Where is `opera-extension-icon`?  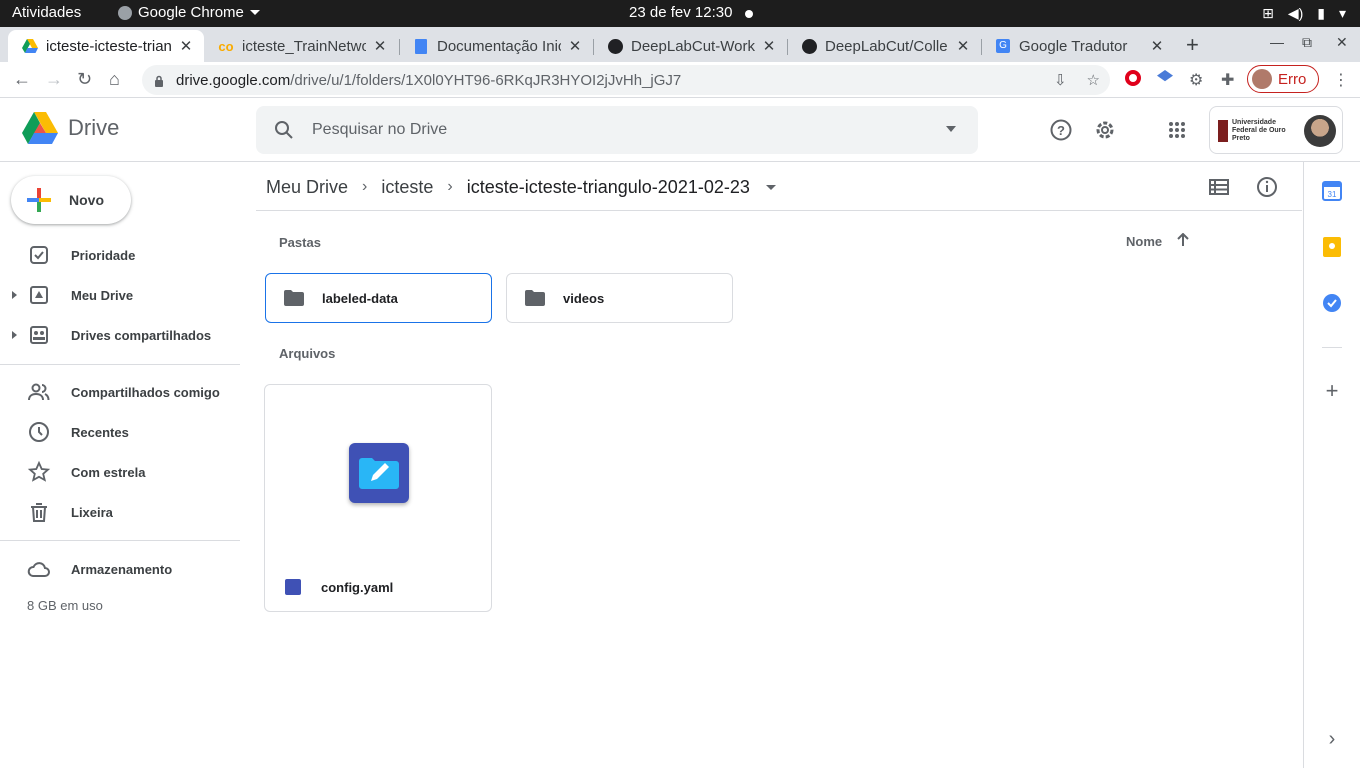
opera-extension-icon is located at coordinates (1133, 78).